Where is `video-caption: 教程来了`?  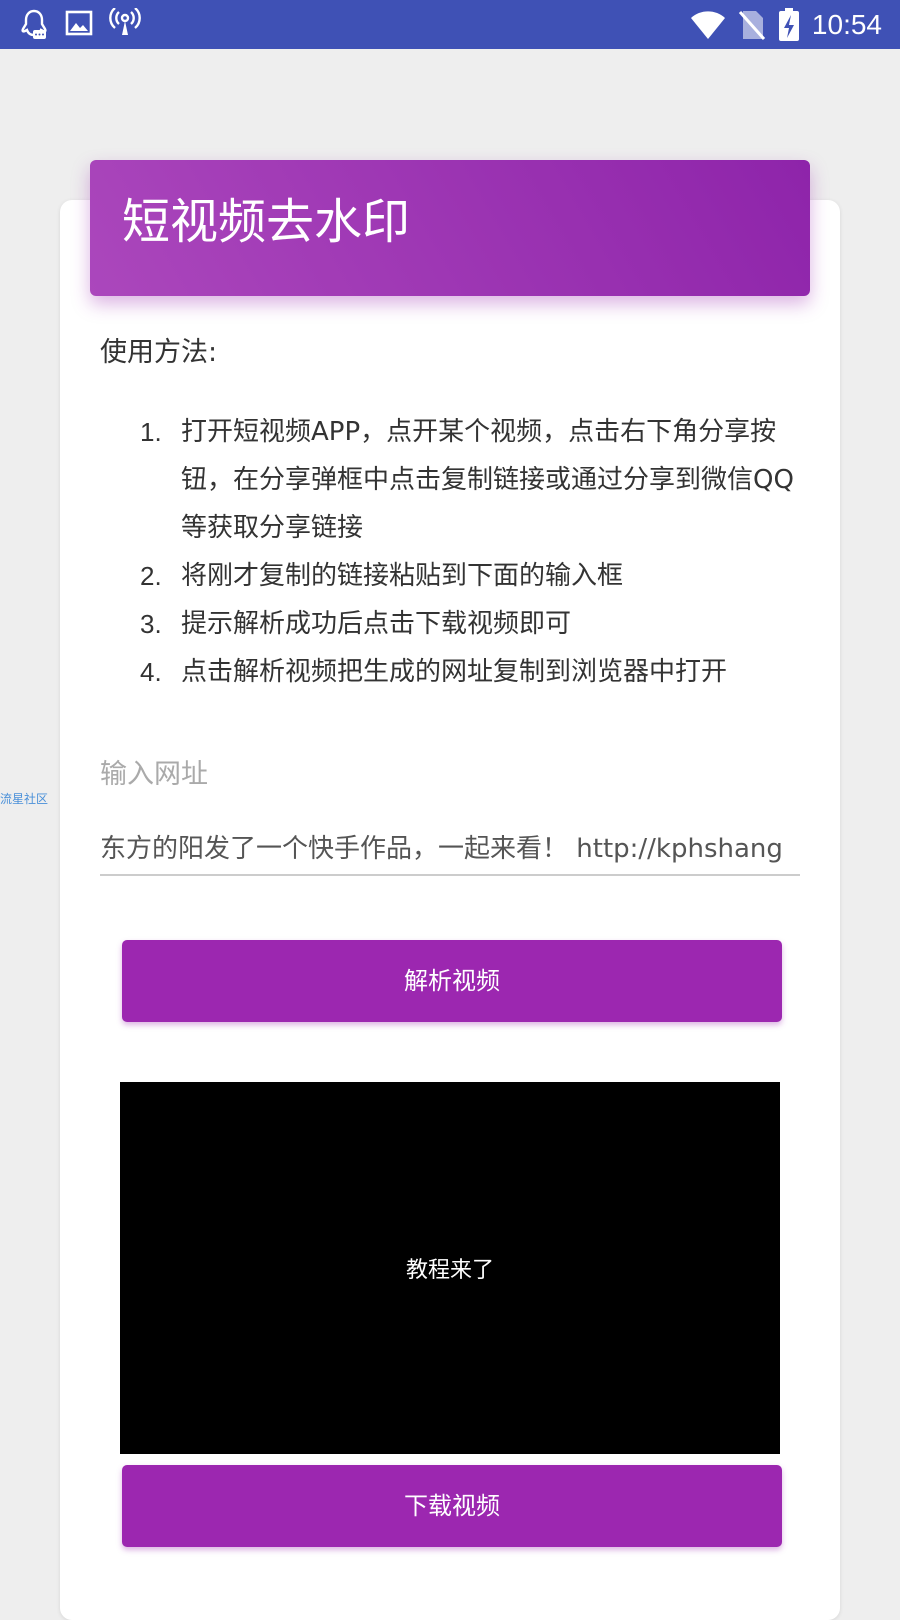
video-caption: 教程来了 is located at coordinates (449, 1270).